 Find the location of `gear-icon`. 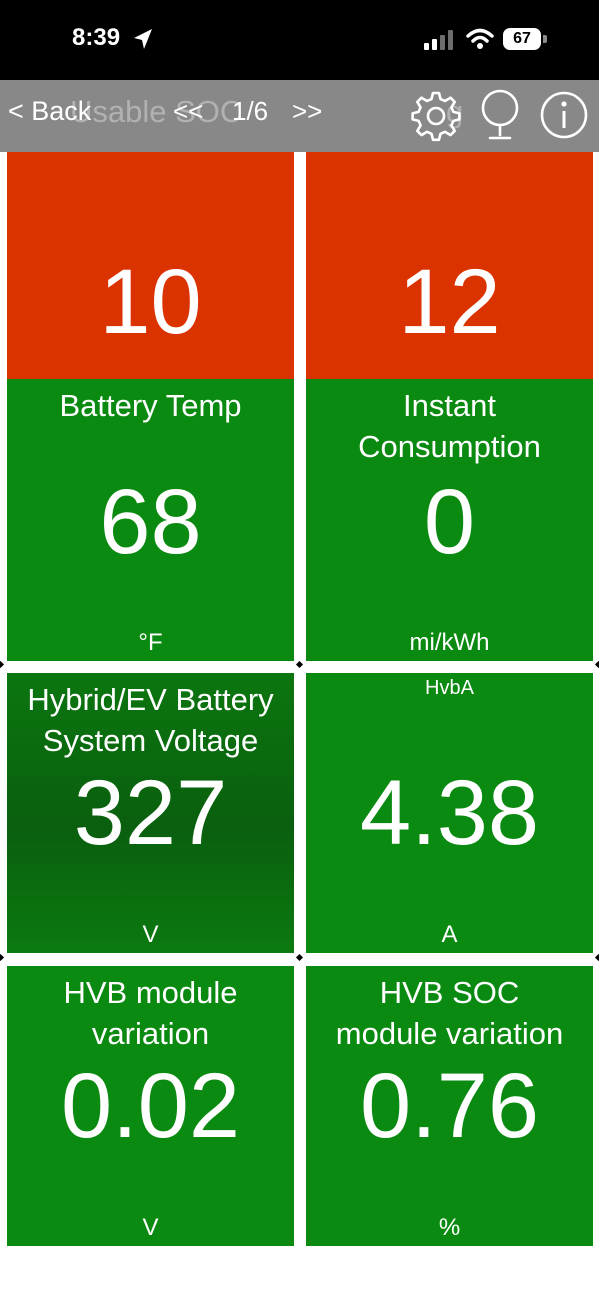

gear-icon is located at coordinates (436, 116).